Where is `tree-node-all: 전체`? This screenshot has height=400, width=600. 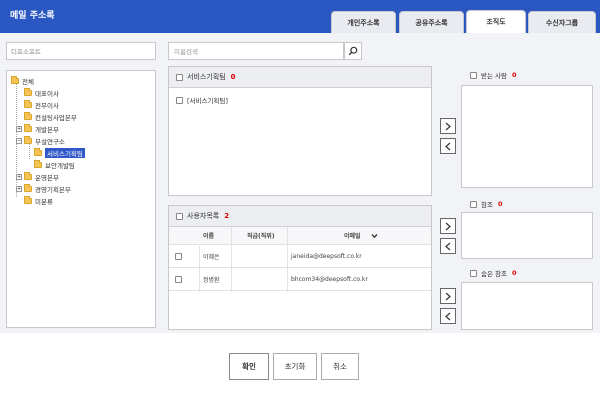 tree-node-all: 전체 is located at coordinates (22, 80).